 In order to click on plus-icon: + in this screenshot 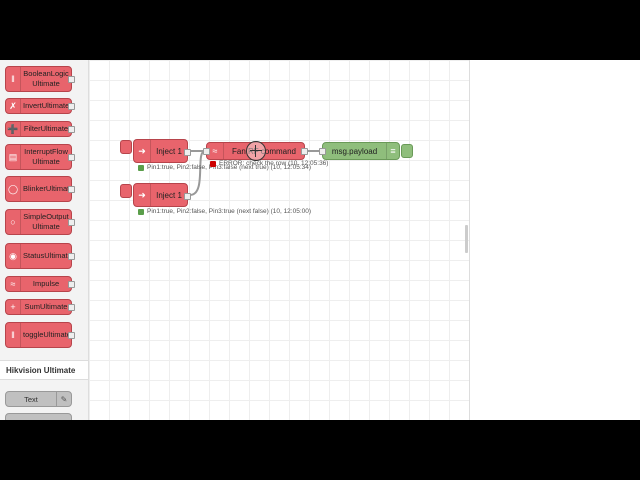, I will do `click(13, 307)`.